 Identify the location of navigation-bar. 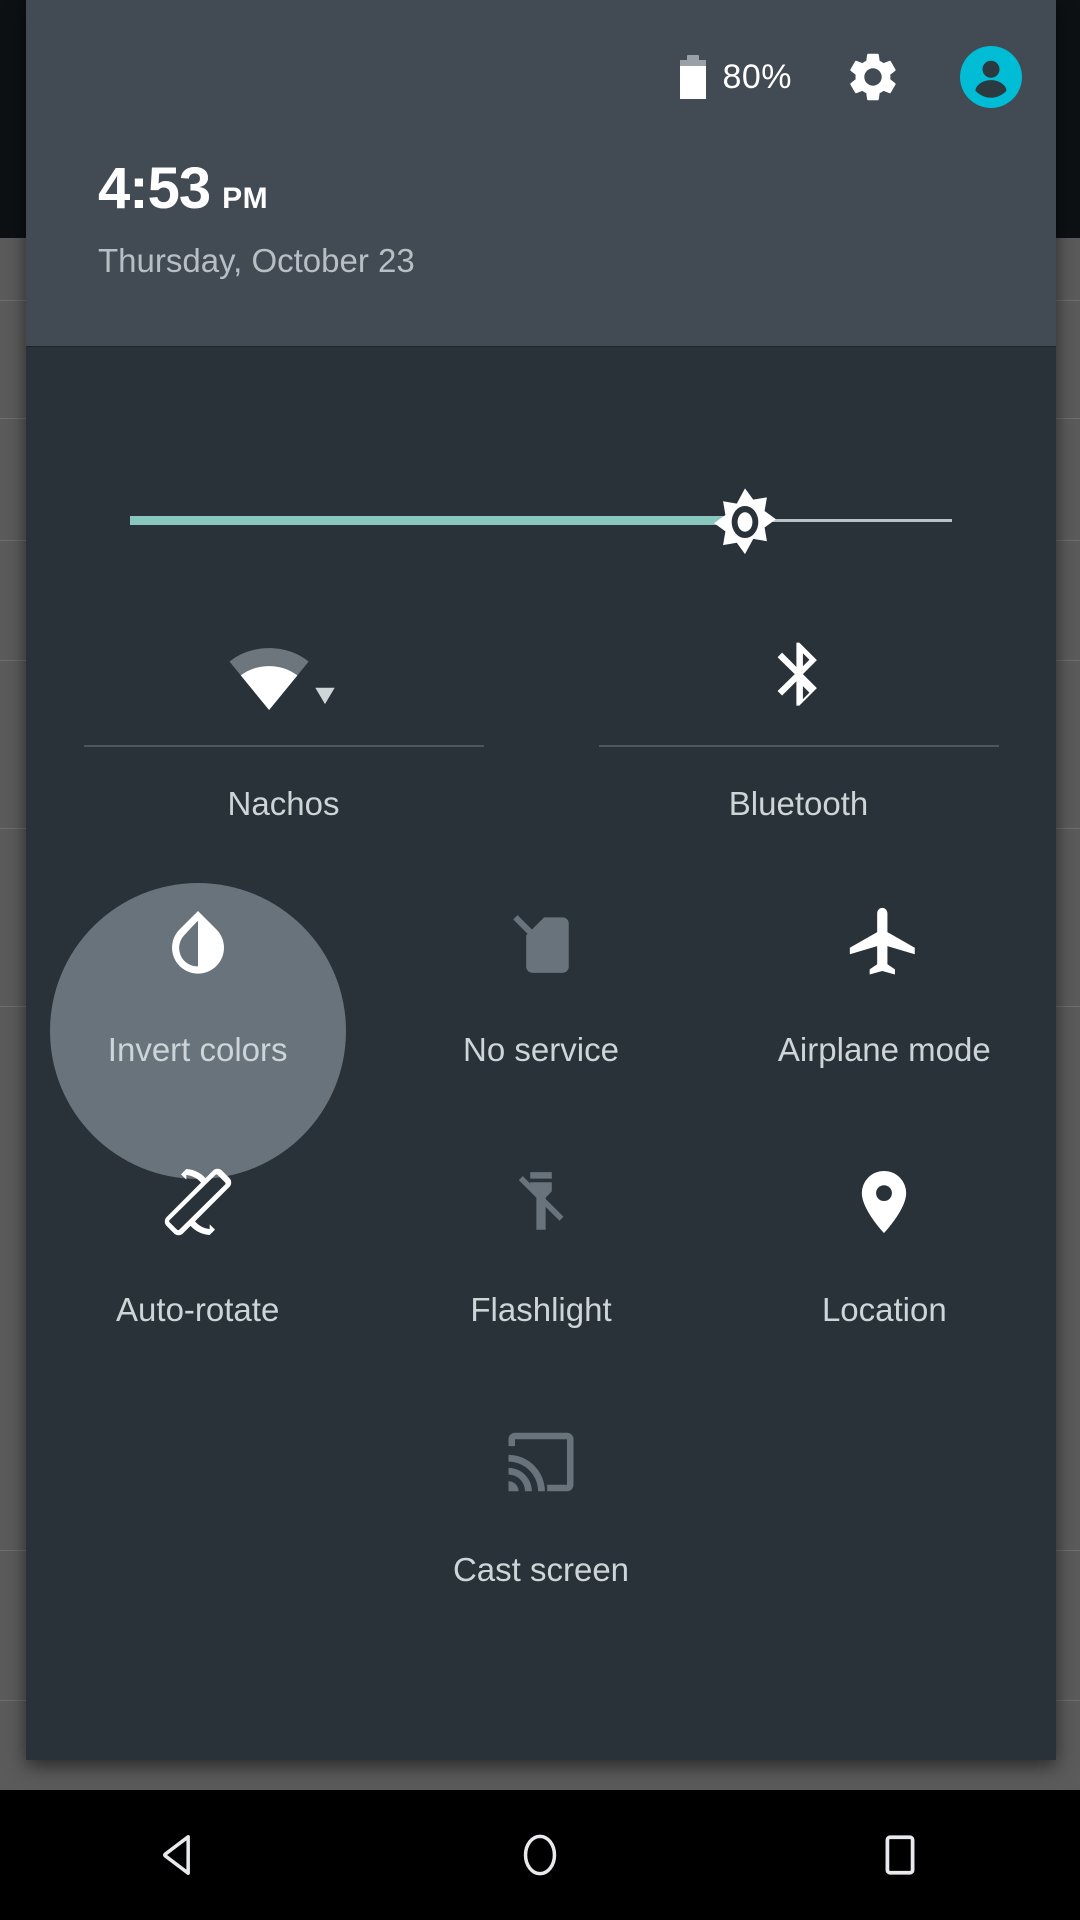
(540, 1855).